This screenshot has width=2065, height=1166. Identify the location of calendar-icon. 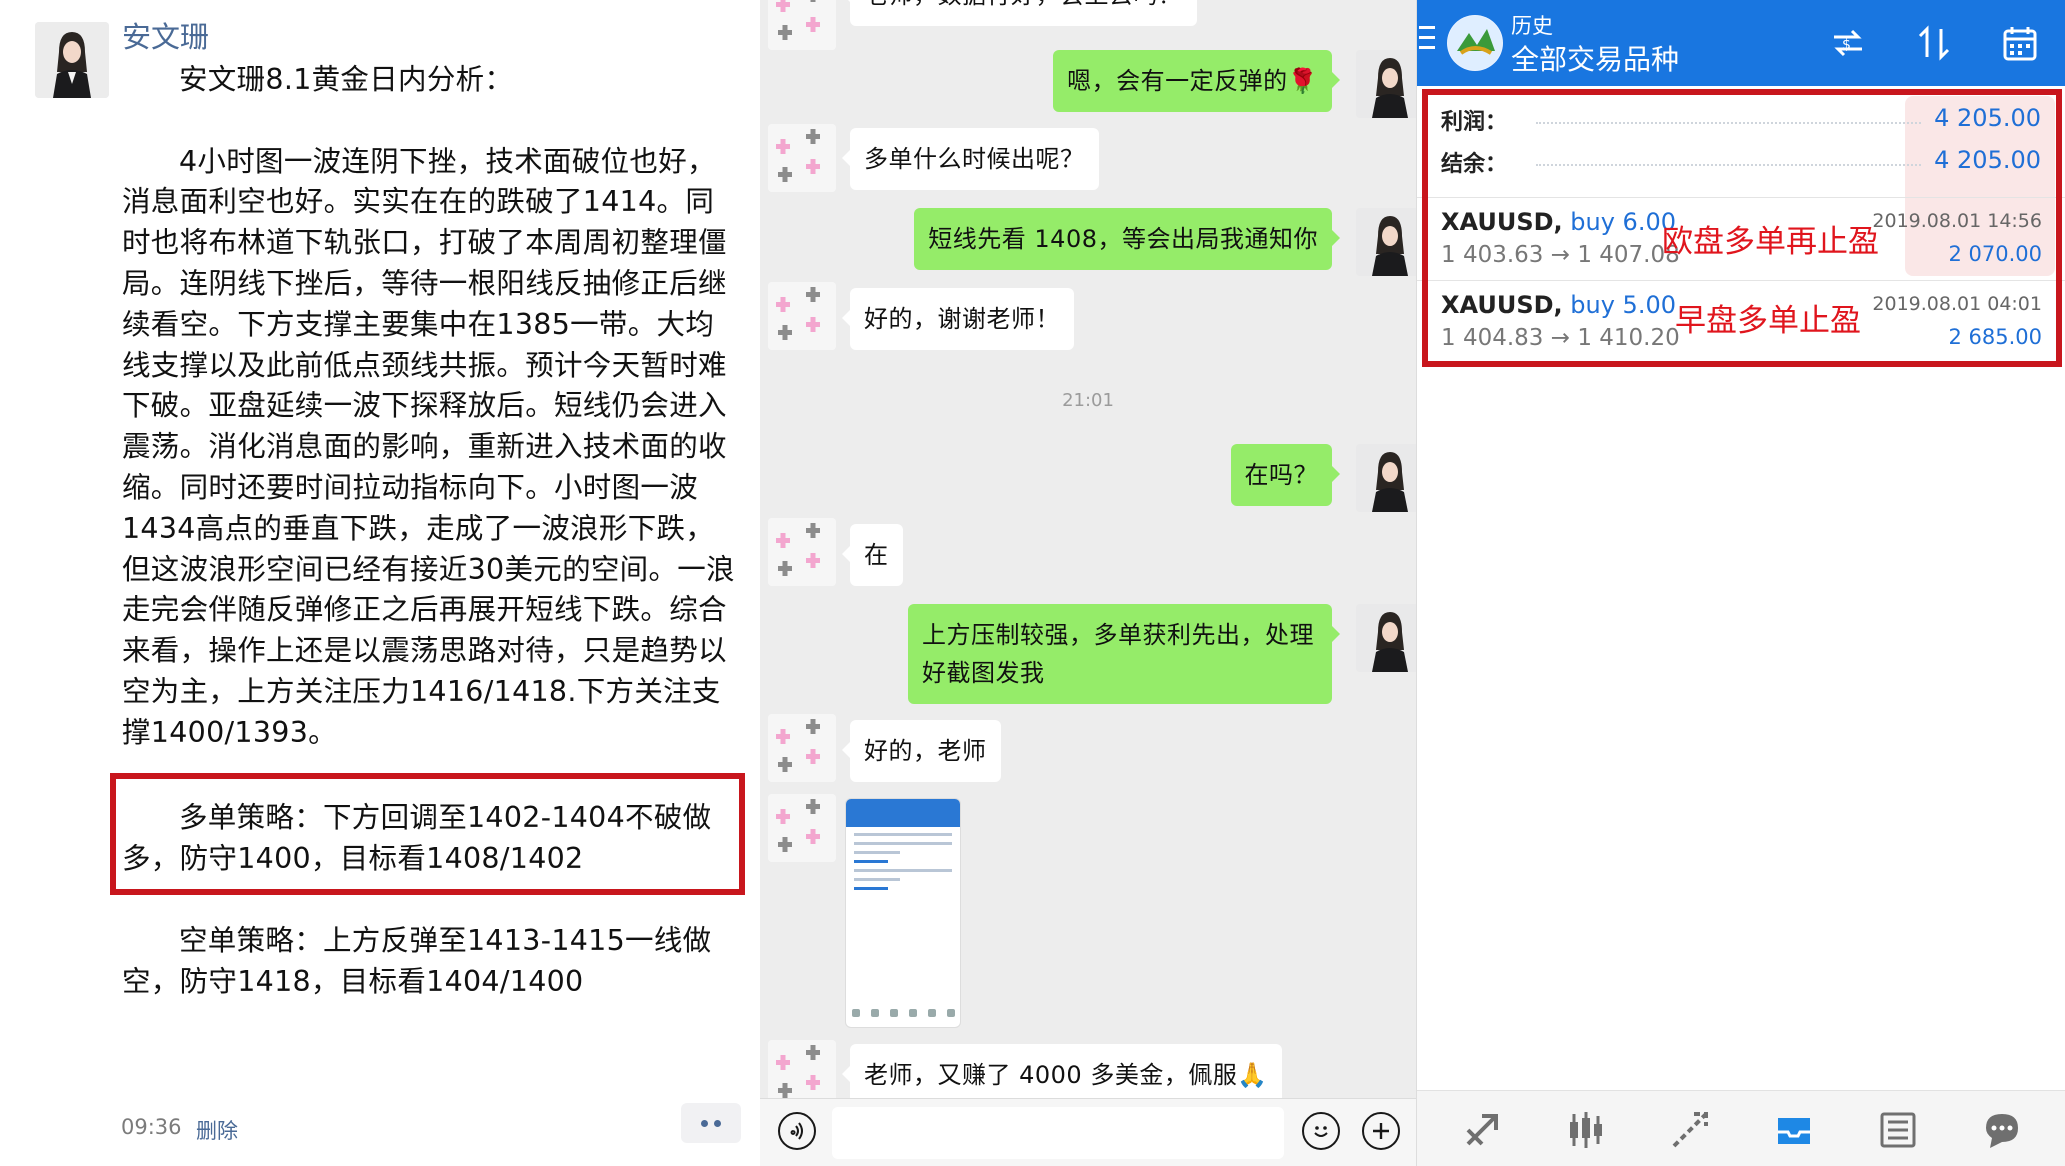
(2020, 43).